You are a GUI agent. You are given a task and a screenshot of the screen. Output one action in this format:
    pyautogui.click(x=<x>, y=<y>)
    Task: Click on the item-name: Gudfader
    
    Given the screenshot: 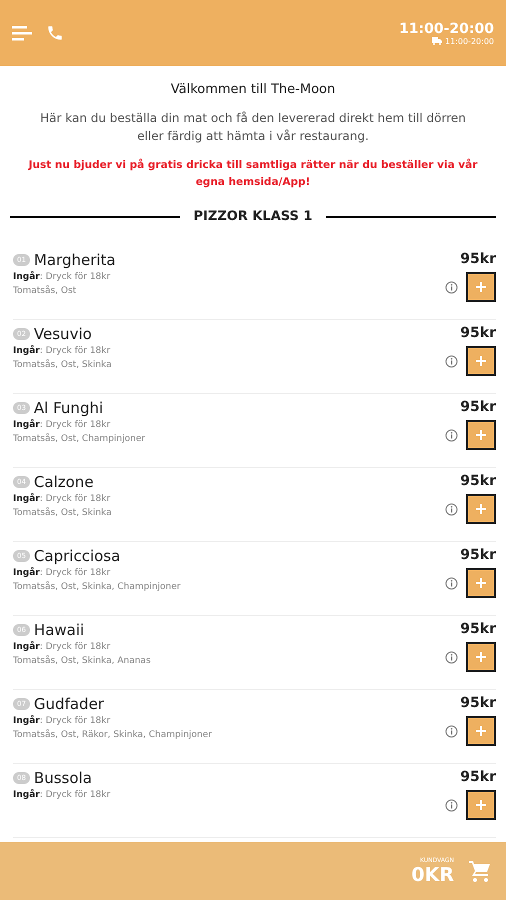 What is the action you would take?
    pyautogui.click(x=69, y=704)
    